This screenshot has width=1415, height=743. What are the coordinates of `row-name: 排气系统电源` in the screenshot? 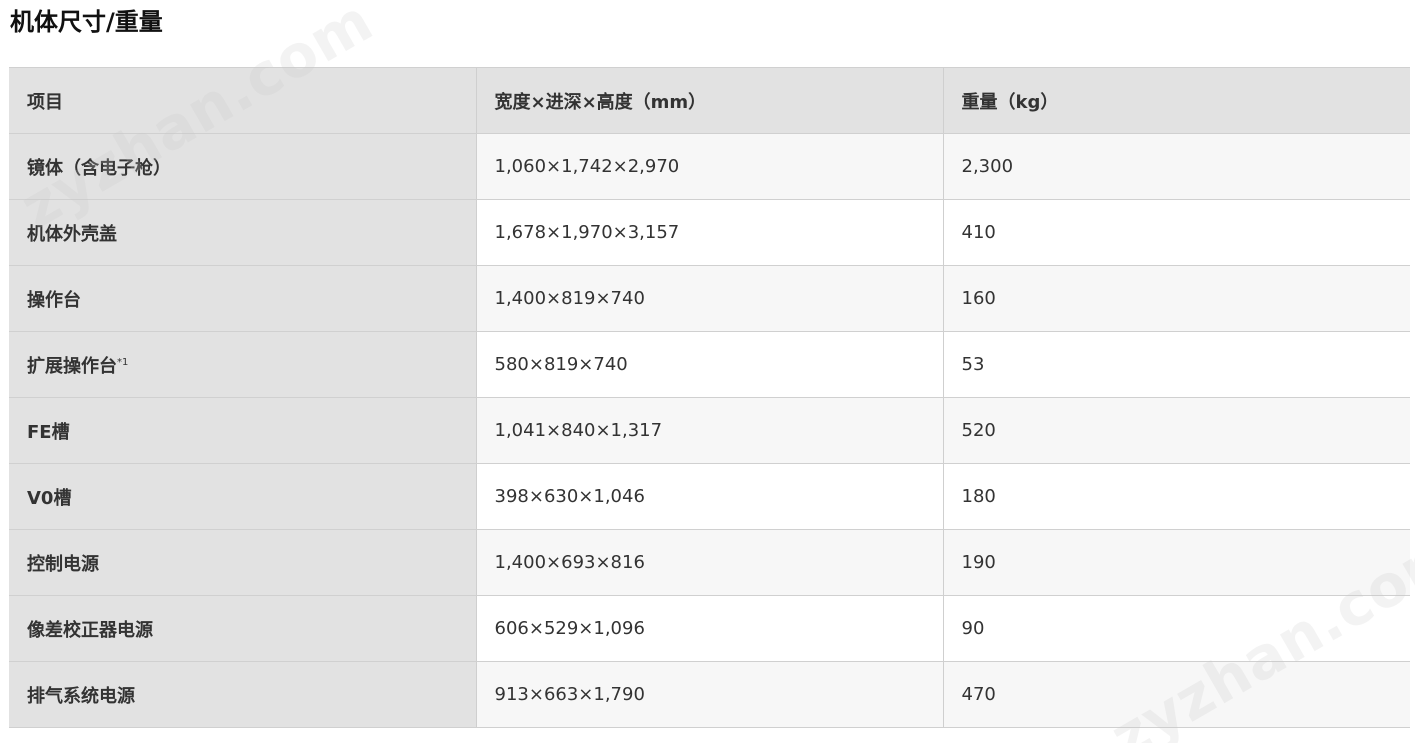 It's located at (242, 694).